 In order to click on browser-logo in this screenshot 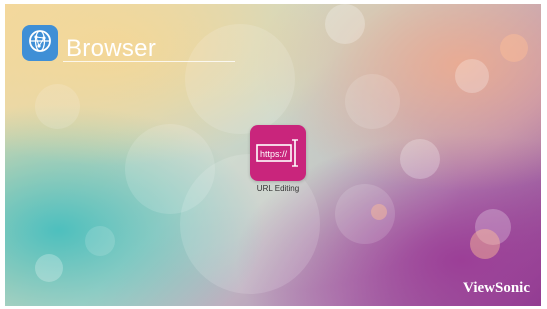, I will do `click(40, 43)`.